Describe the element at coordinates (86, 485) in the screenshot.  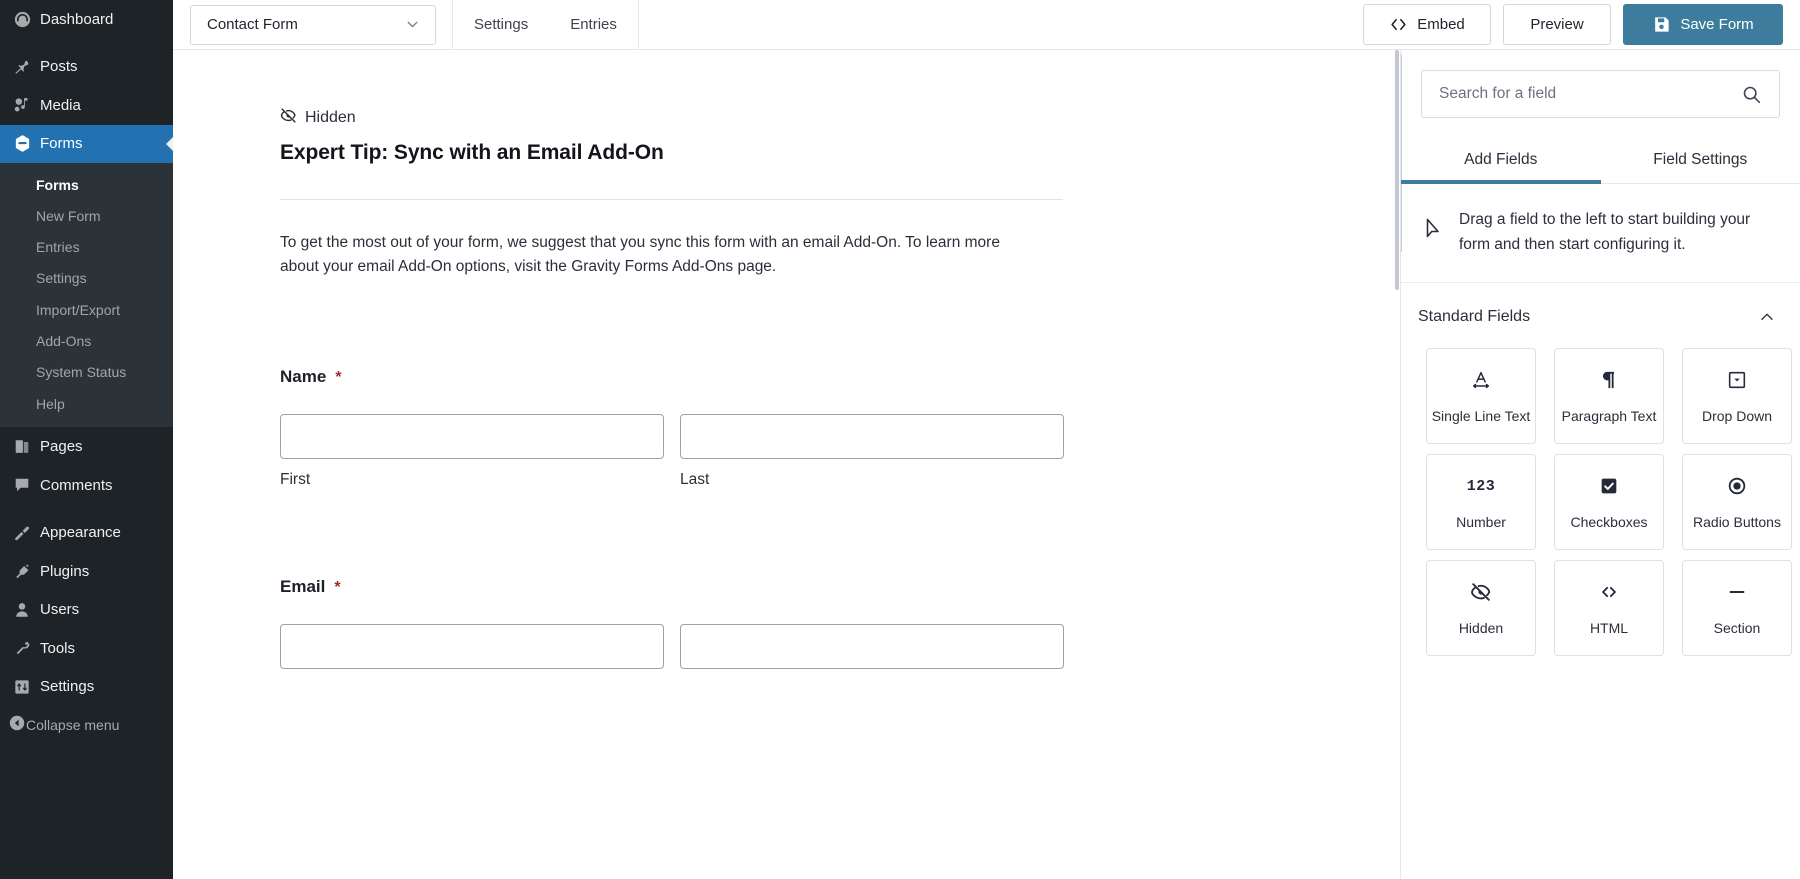
I see `sidebar-item-comments: Comments` at that location.